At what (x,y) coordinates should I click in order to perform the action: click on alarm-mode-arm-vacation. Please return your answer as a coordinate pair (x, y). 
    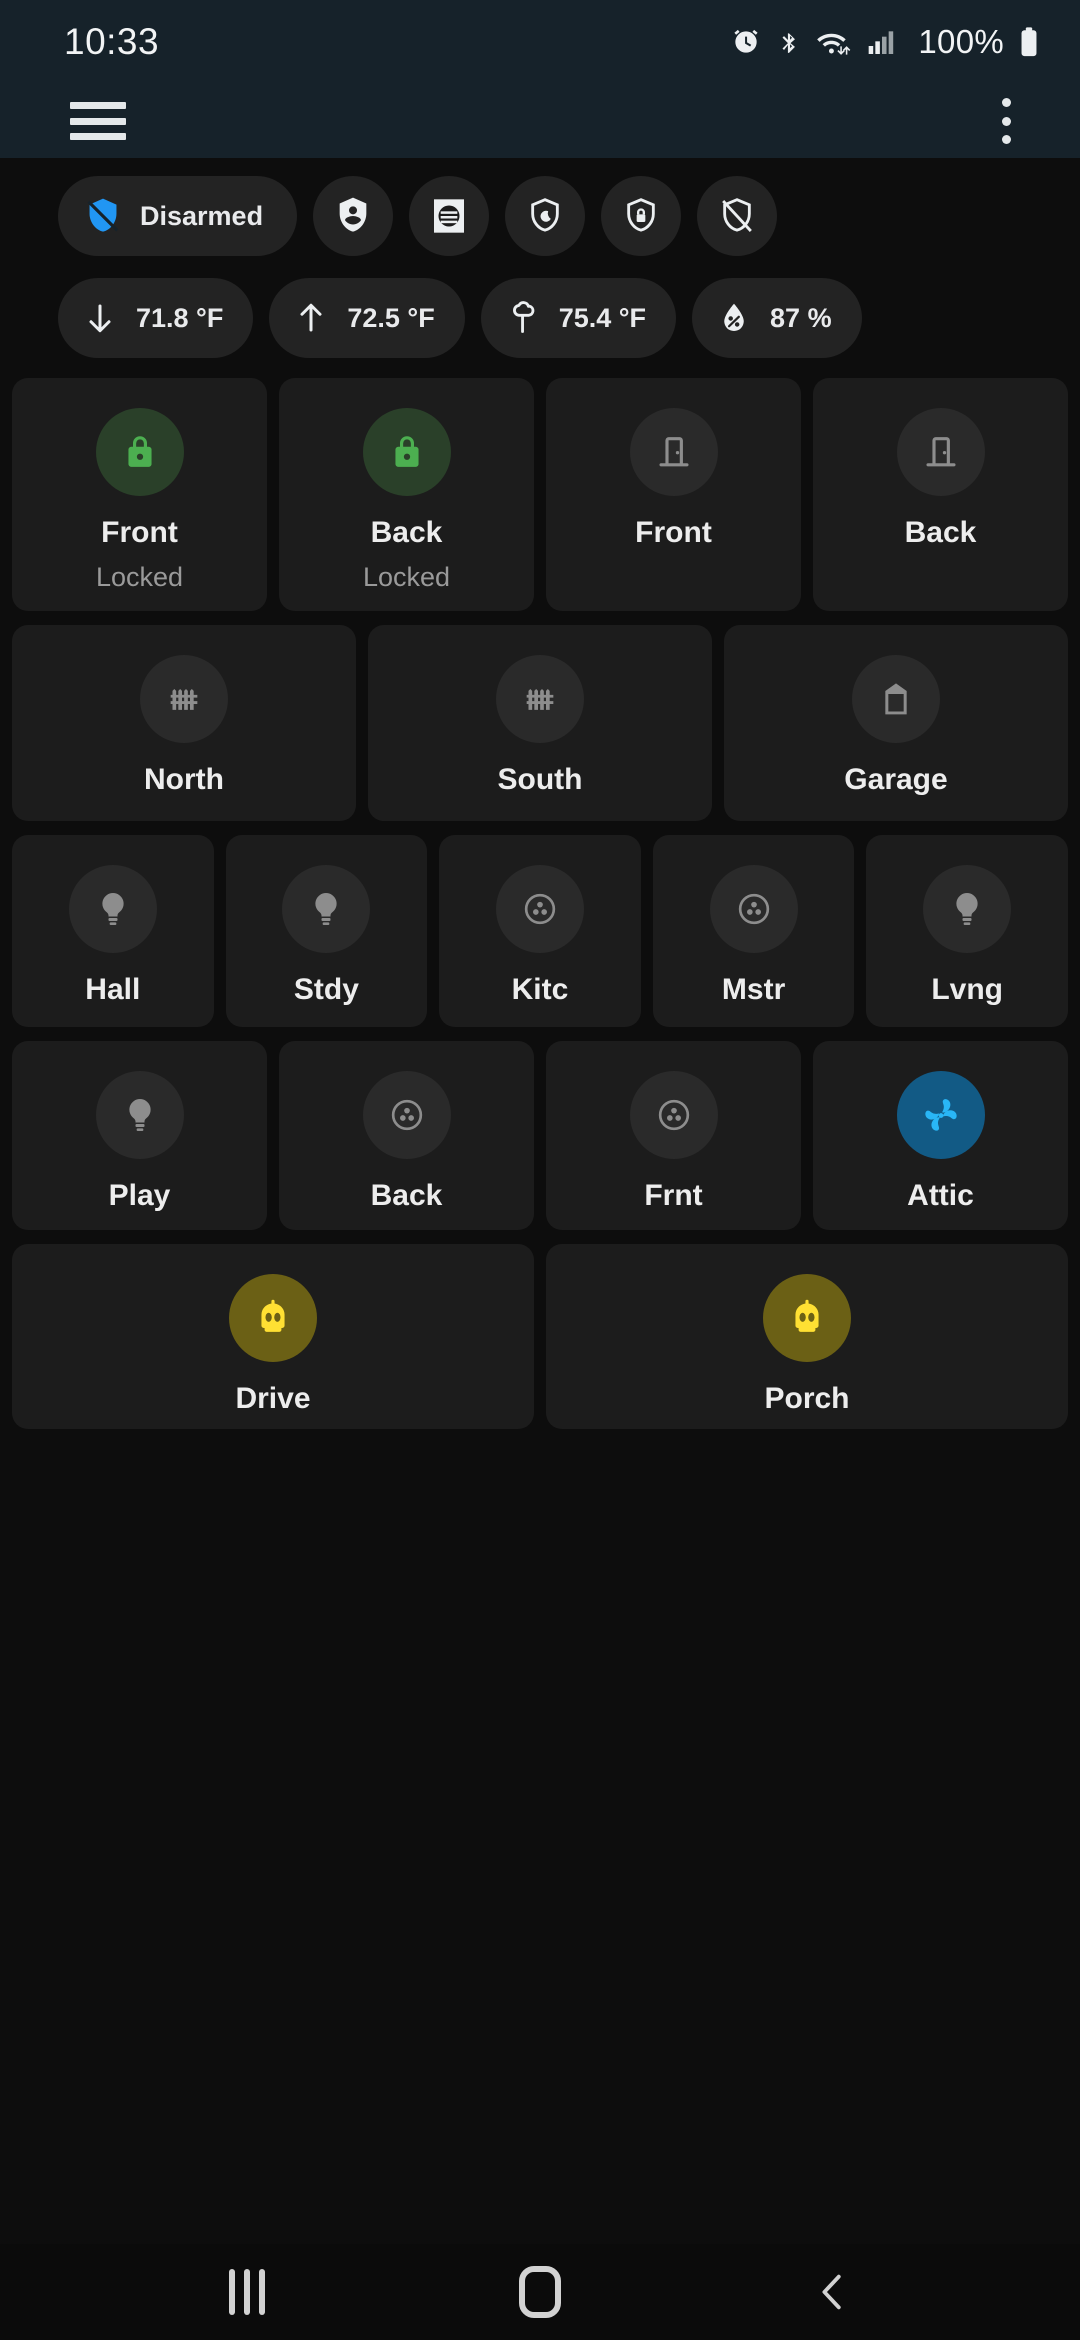
    Looking at the image, I should click on (449, 216).